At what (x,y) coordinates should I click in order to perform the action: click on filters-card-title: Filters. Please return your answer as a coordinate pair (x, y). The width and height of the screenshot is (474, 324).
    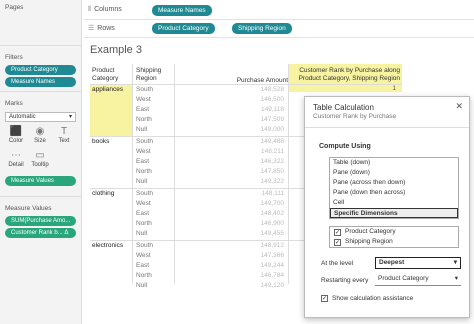
    Looking at the image, I should click on (14, 57).